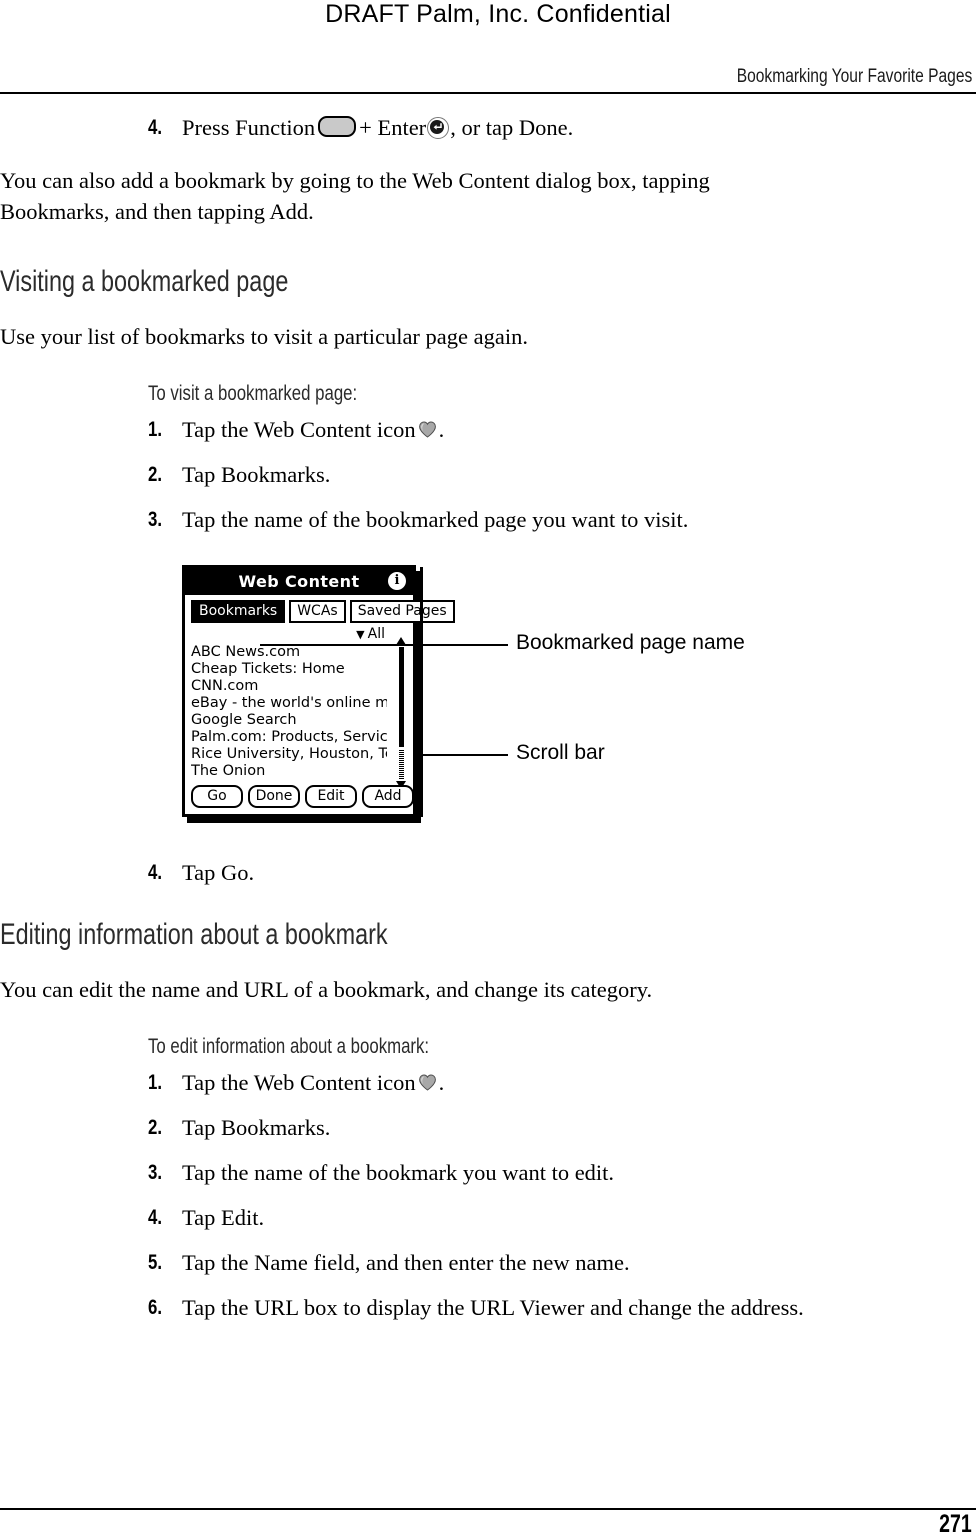 This screenshot has width=976, height=1539. Describe the element at coordinates (854, 76) in the screenshot. I see `running-header: Bookmarking Your Favorite Pages` at that location.